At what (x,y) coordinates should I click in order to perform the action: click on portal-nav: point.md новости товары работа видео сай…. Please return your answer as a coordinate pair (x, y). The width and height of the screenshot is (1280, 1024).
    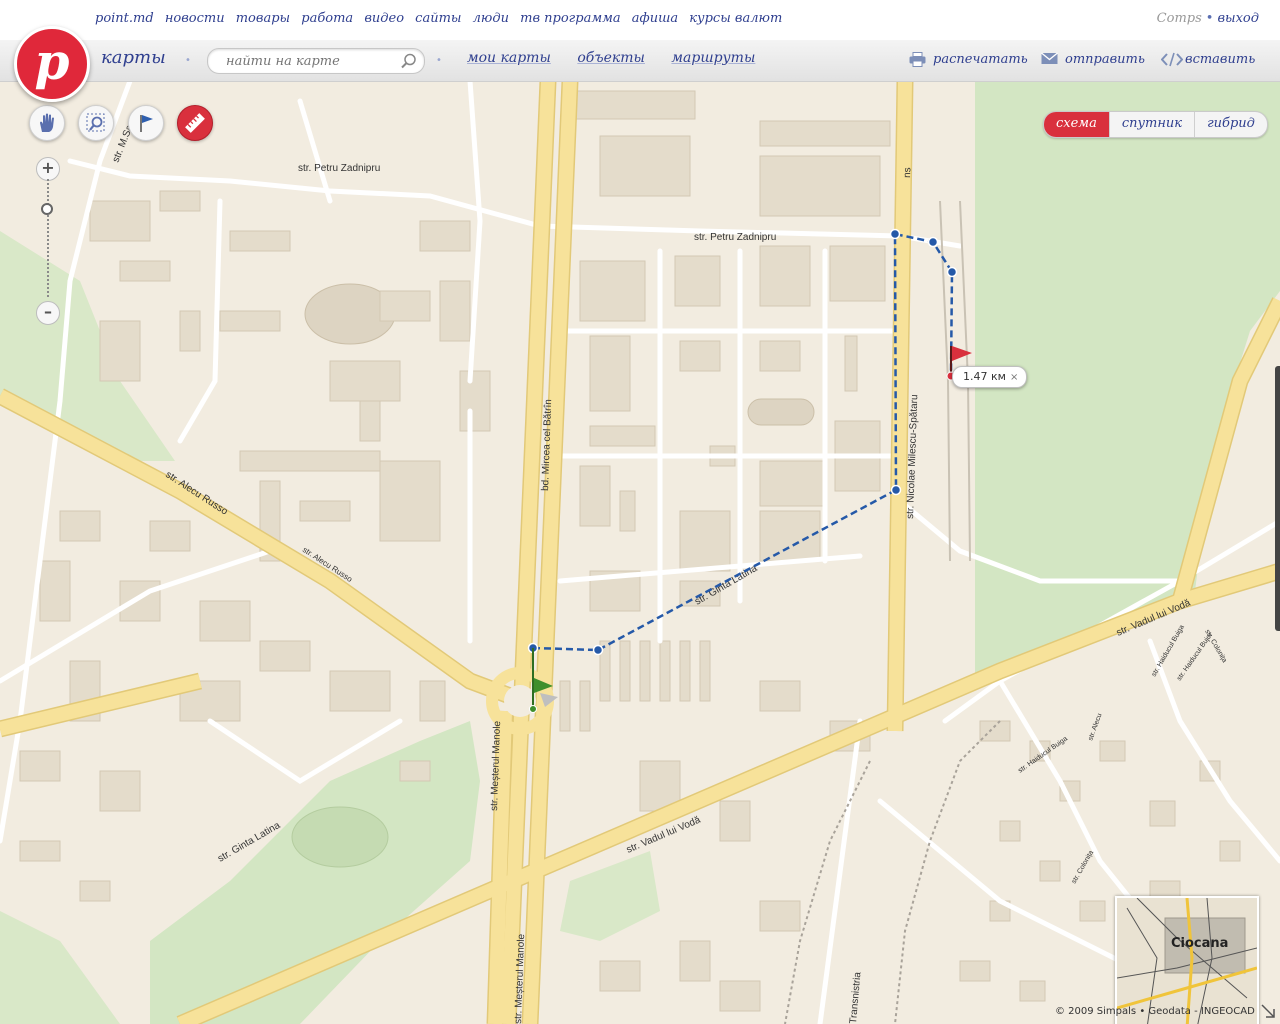
    Looking at the image, I should click on (442, 18).